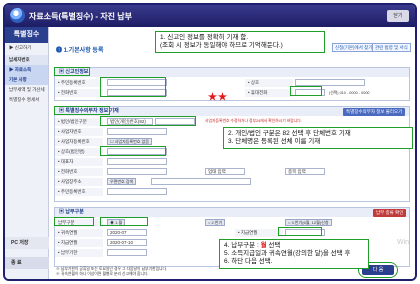  What do you see at coordinates (79, 192) in the screenshot?
I see `agent-resident-label: • 주민등록번호` at bounding box center [79, 192].